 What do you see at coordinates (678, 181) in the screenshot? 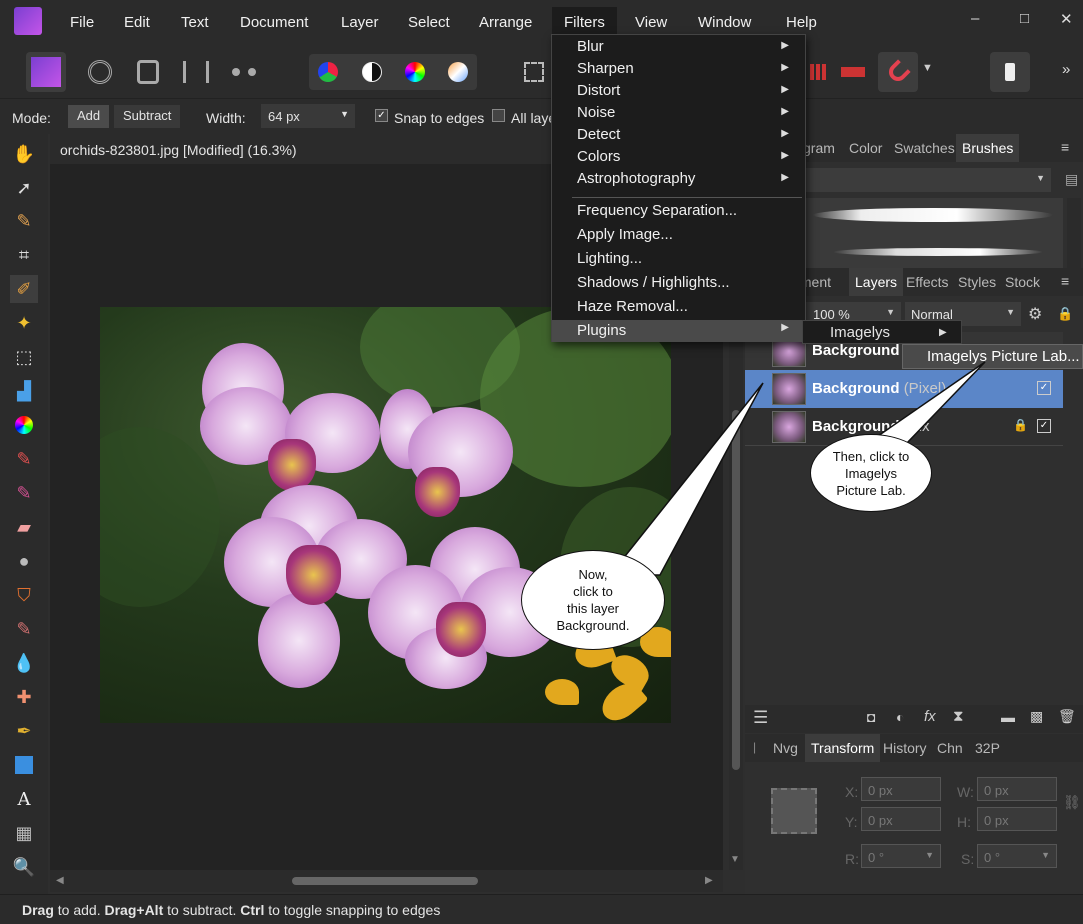
I see `menu-item-astrophotography: Astrophotography ▶` at bounding box center [678, 181].